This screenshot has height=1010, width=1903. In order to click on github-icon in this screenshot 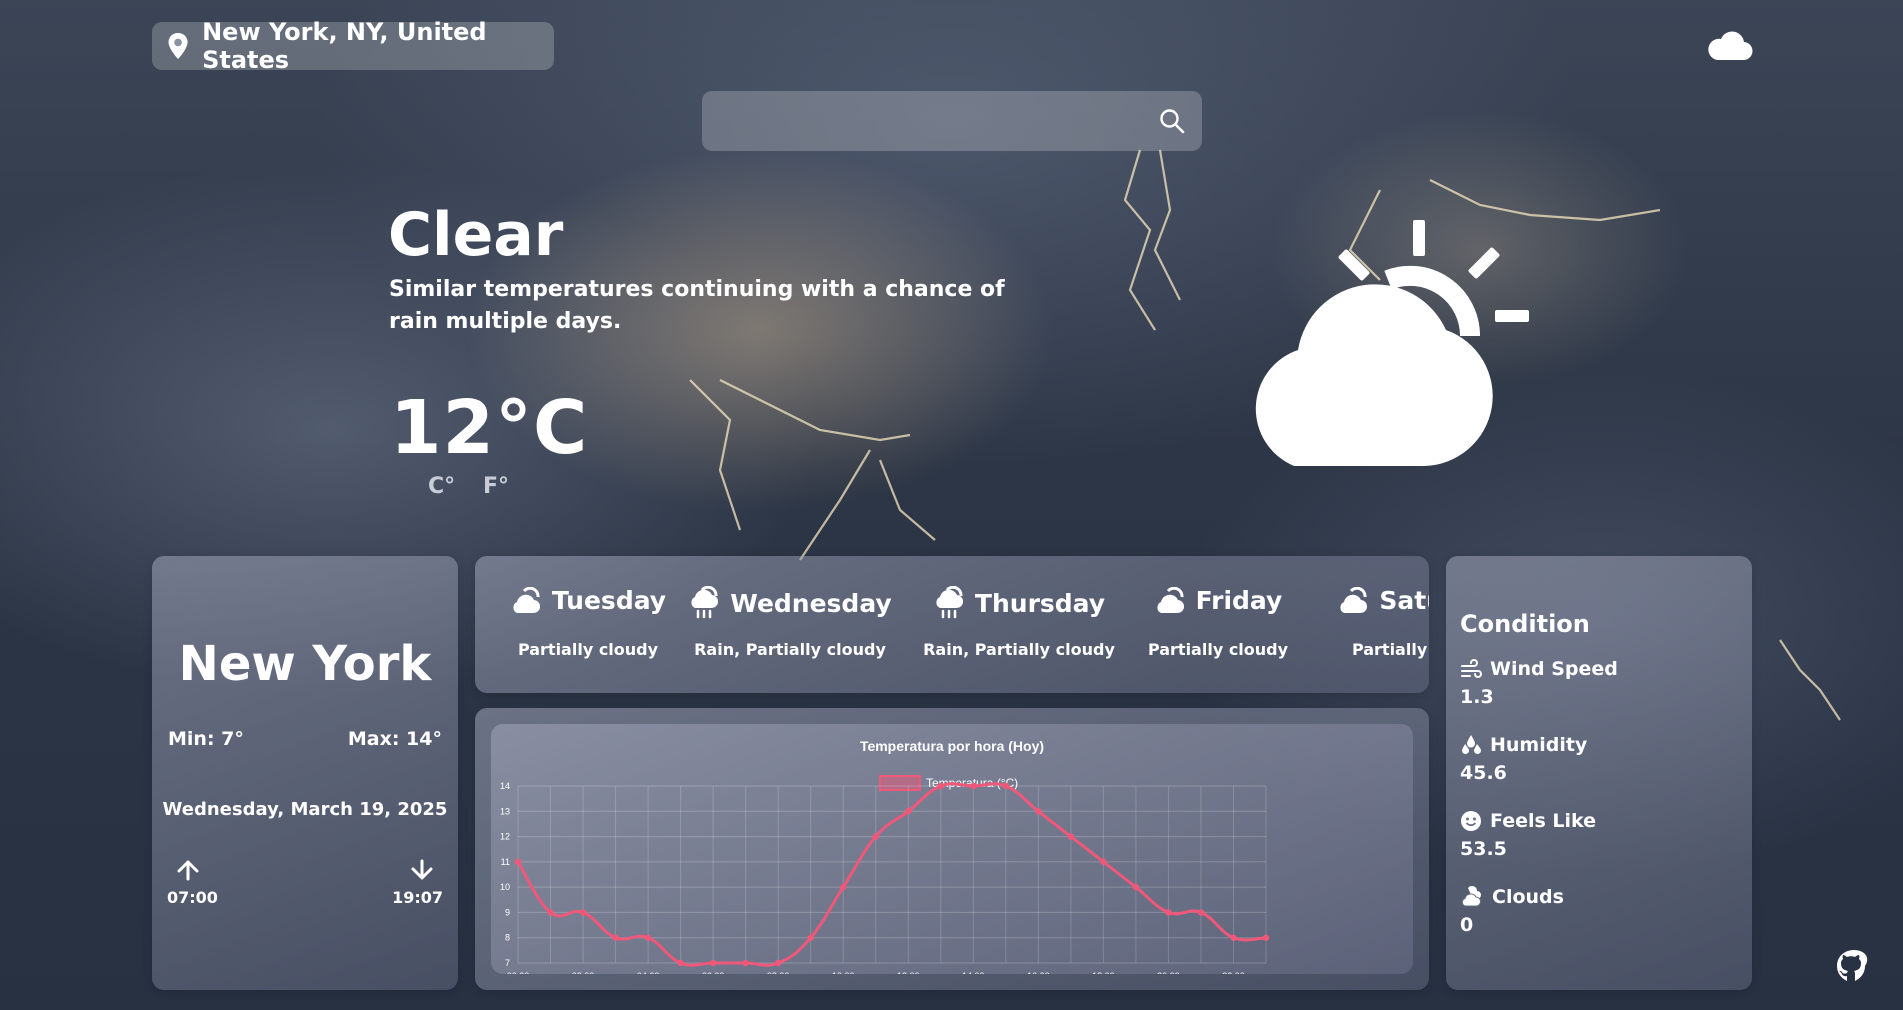, I will do `click(1854, 969)`.